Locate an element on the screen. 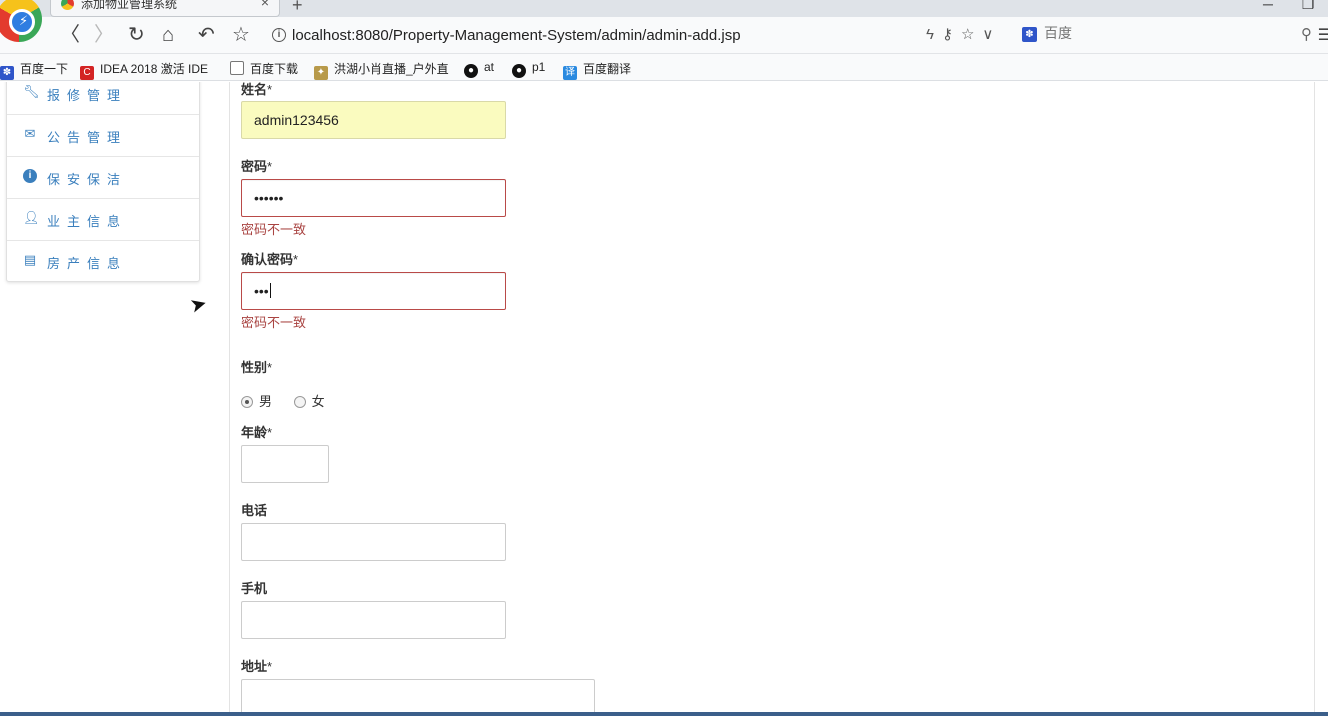 This screenshot has width=1328, height=716. gender-label: 性别* is located at coordinates (257, 367).